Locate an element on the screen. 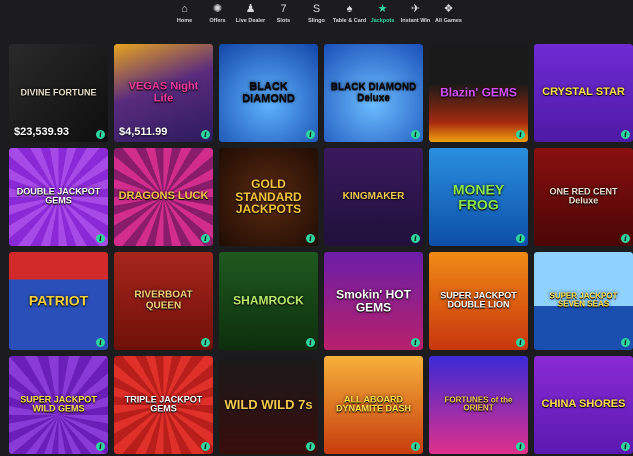  table-card-icon: ♠ is located at coordinates (349, 9).